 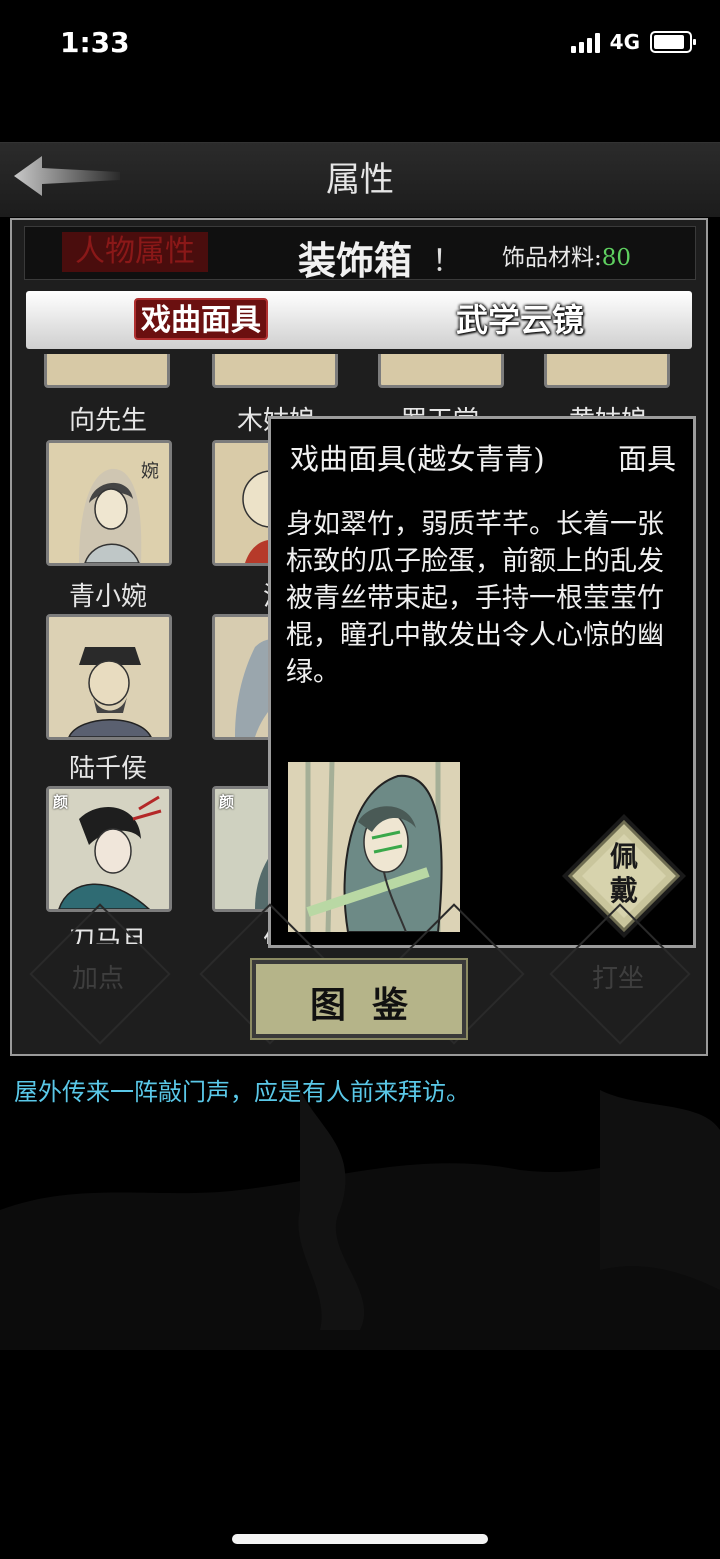 I want to click on mask-card-qing-xiaowan: 婉, so click(x=109, y=503).